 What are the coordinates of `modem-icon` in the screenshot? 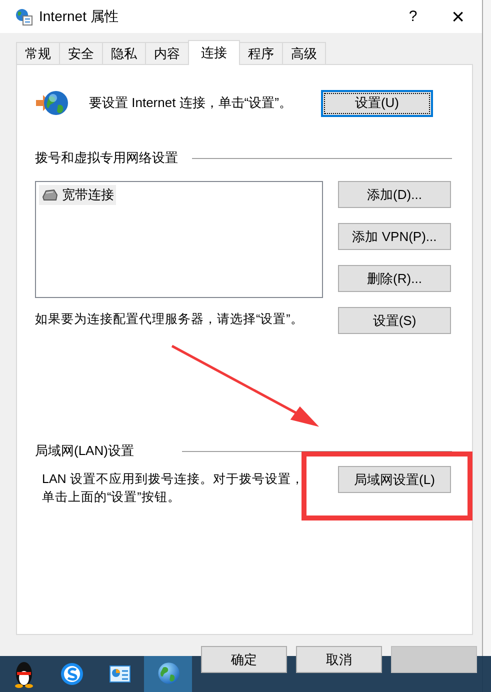 It's located at (50, 195).